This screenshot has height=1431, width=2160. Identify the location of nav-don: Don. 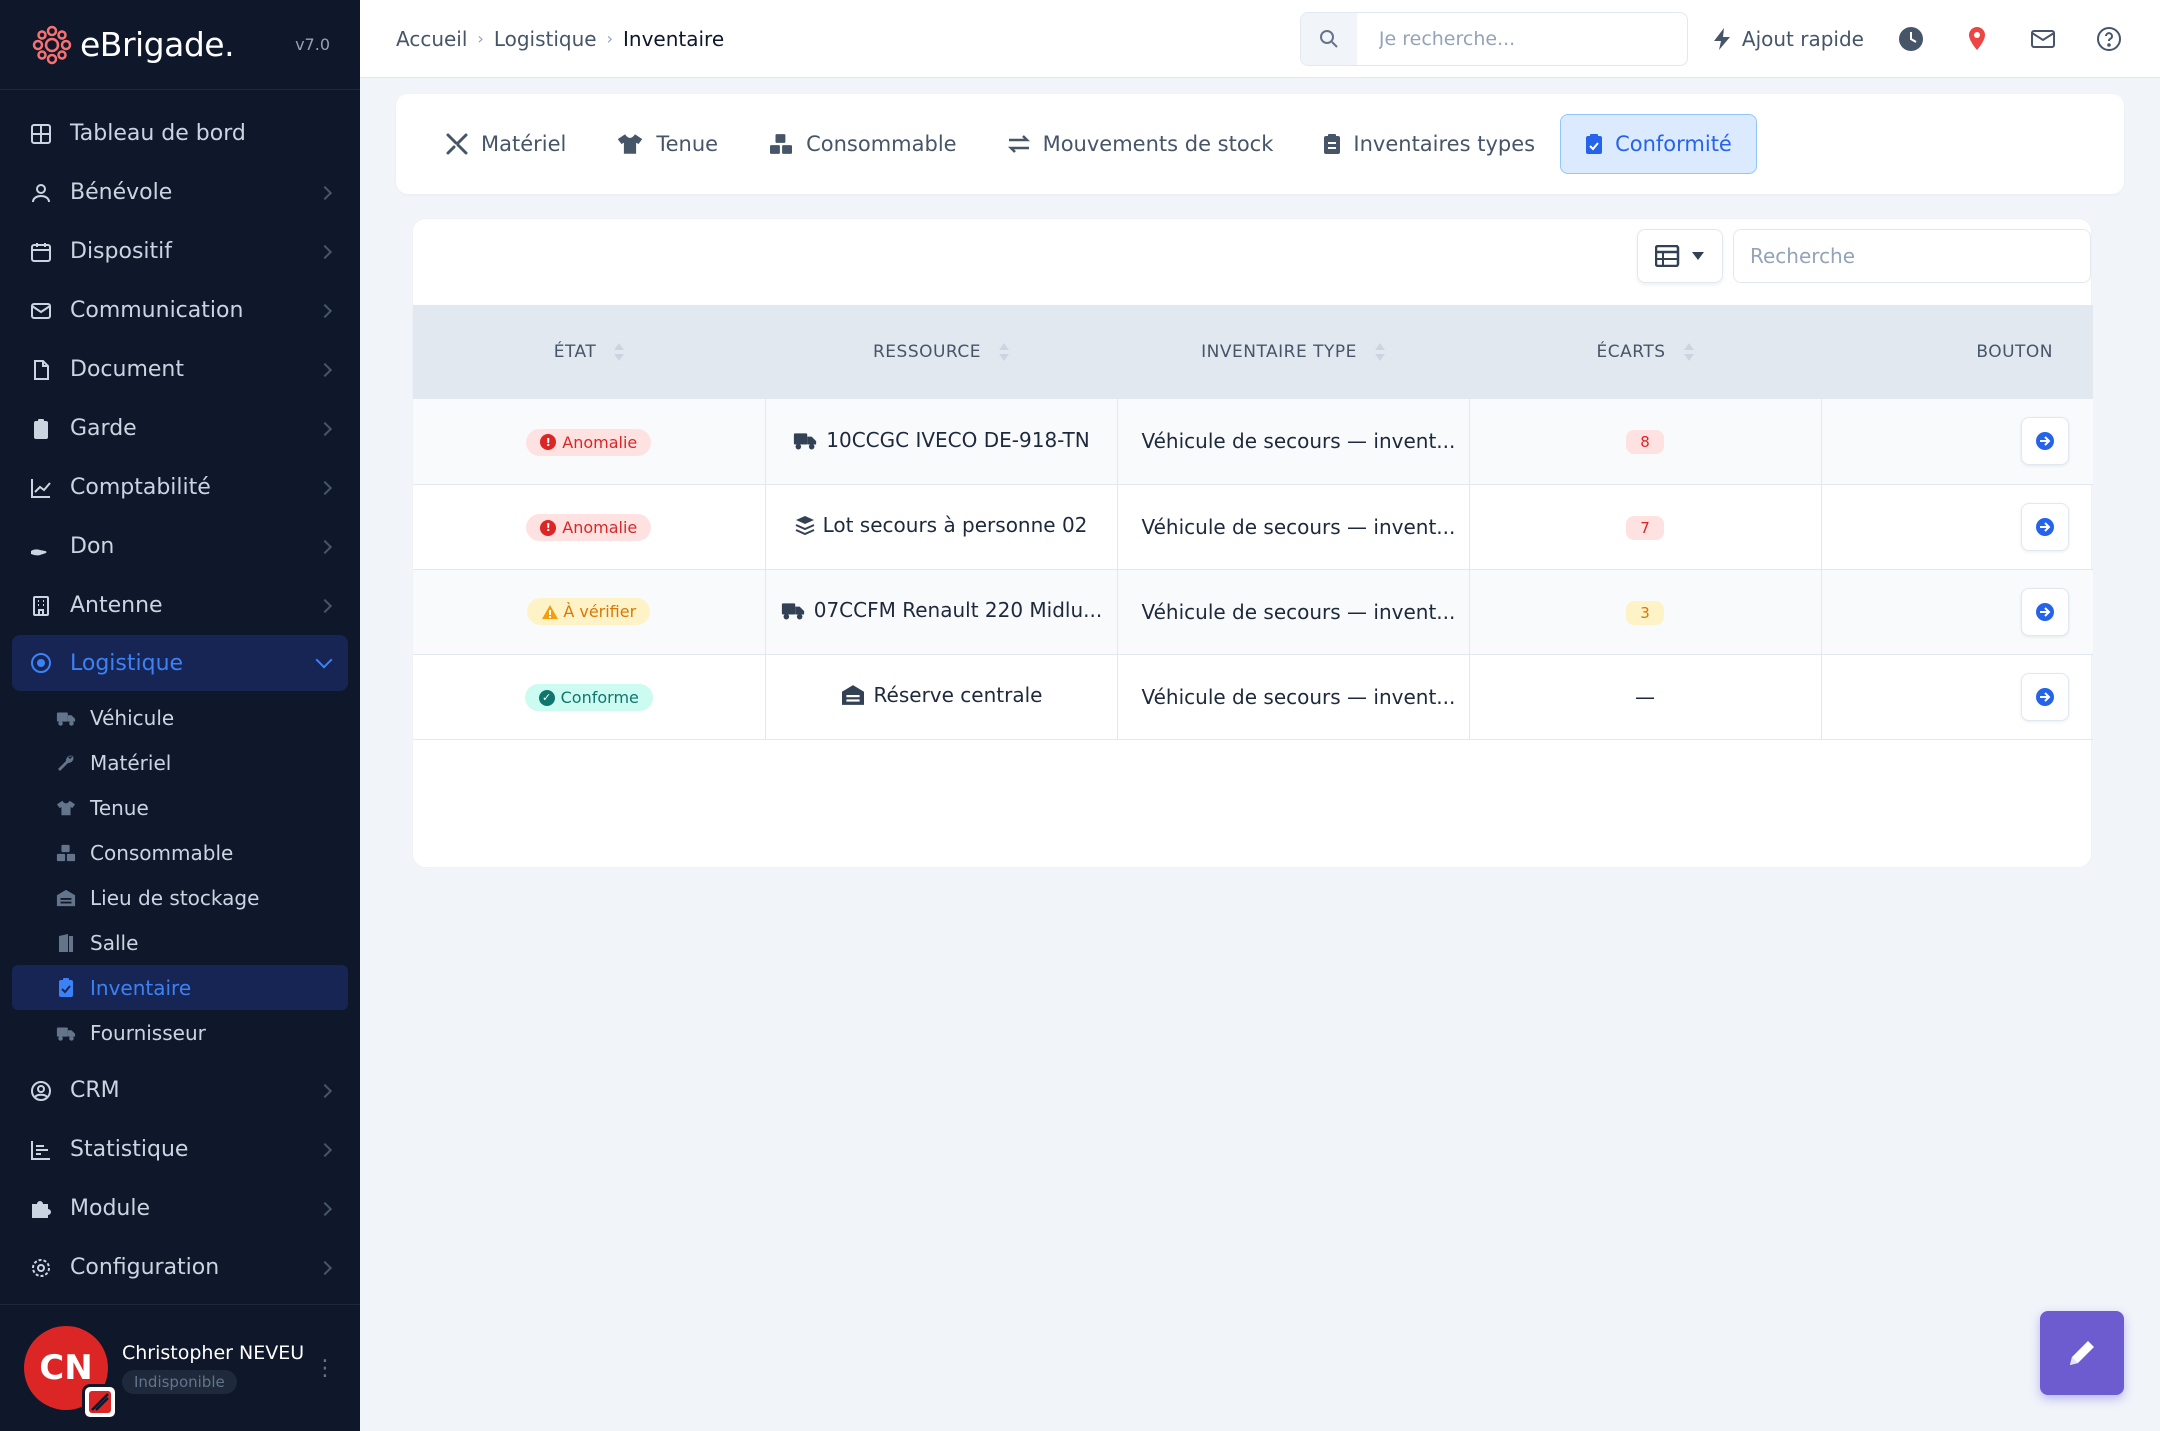
(180, 546).